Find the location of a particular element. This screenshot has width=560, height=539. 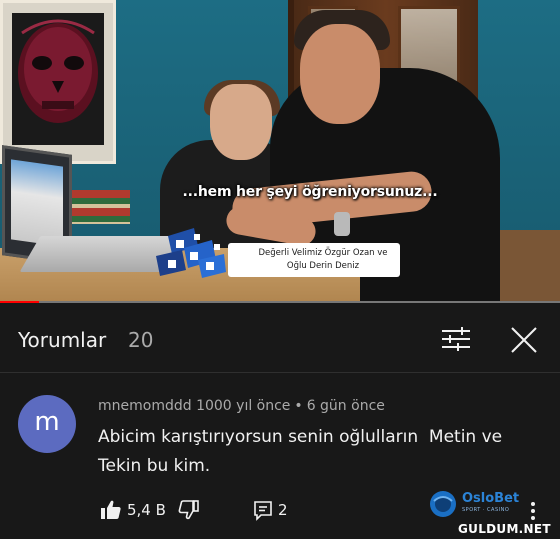

chair is located at coordinates (529, 266).